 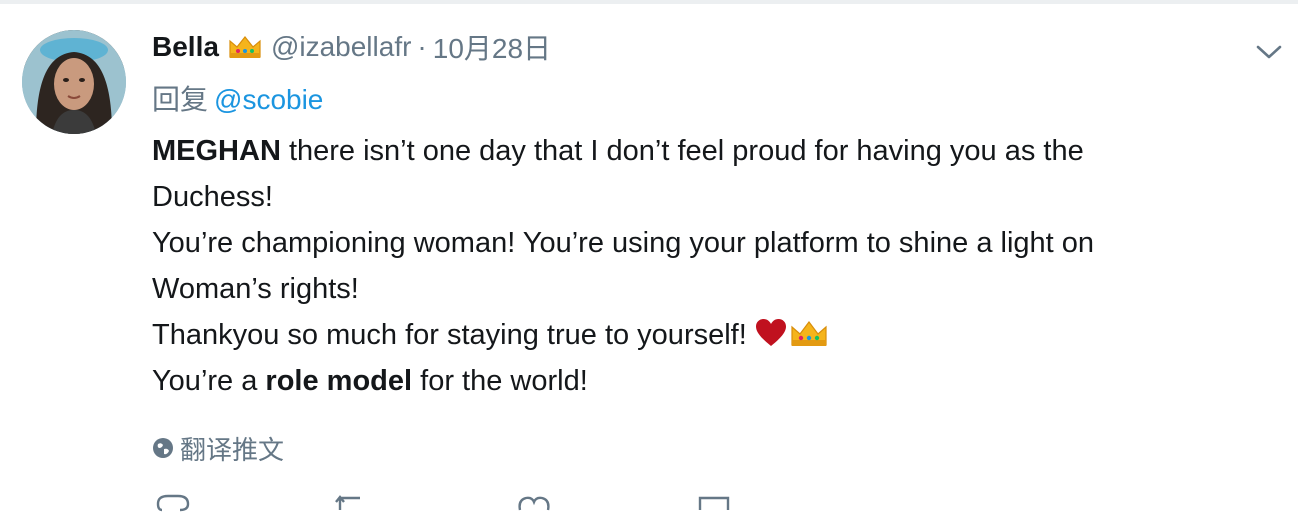 I want to click on tweet-line-text: You’re a, so click(x=209, y=381).